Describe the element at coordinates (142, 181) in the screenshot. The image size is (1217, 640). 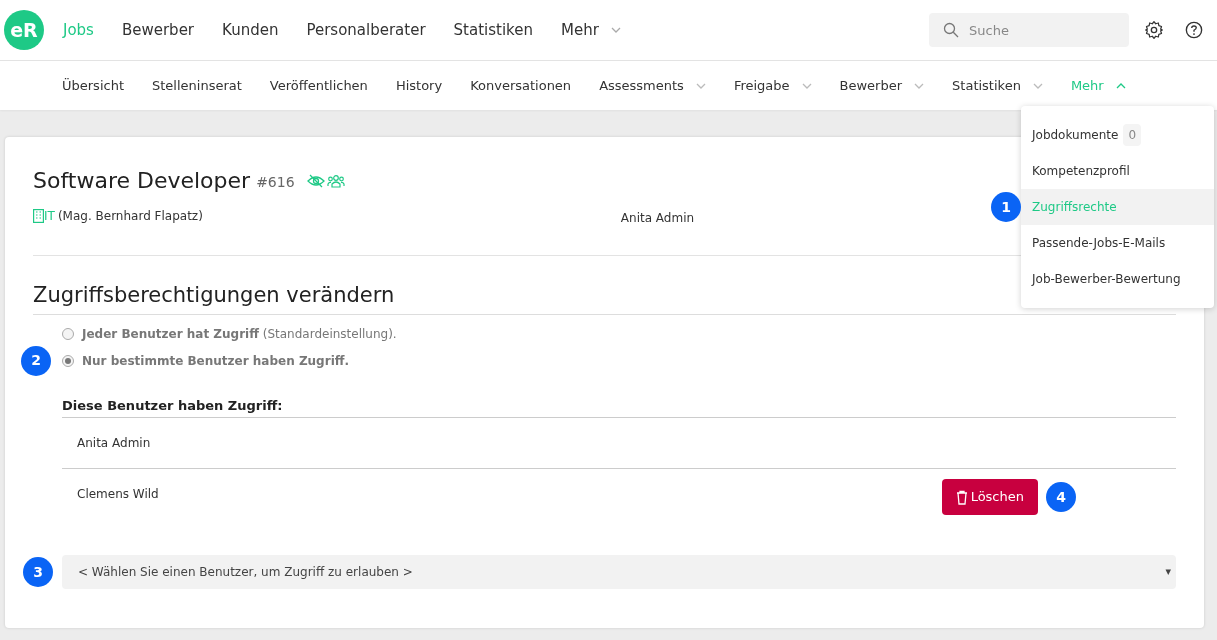
I see `job-title: Software Developer` at that location.